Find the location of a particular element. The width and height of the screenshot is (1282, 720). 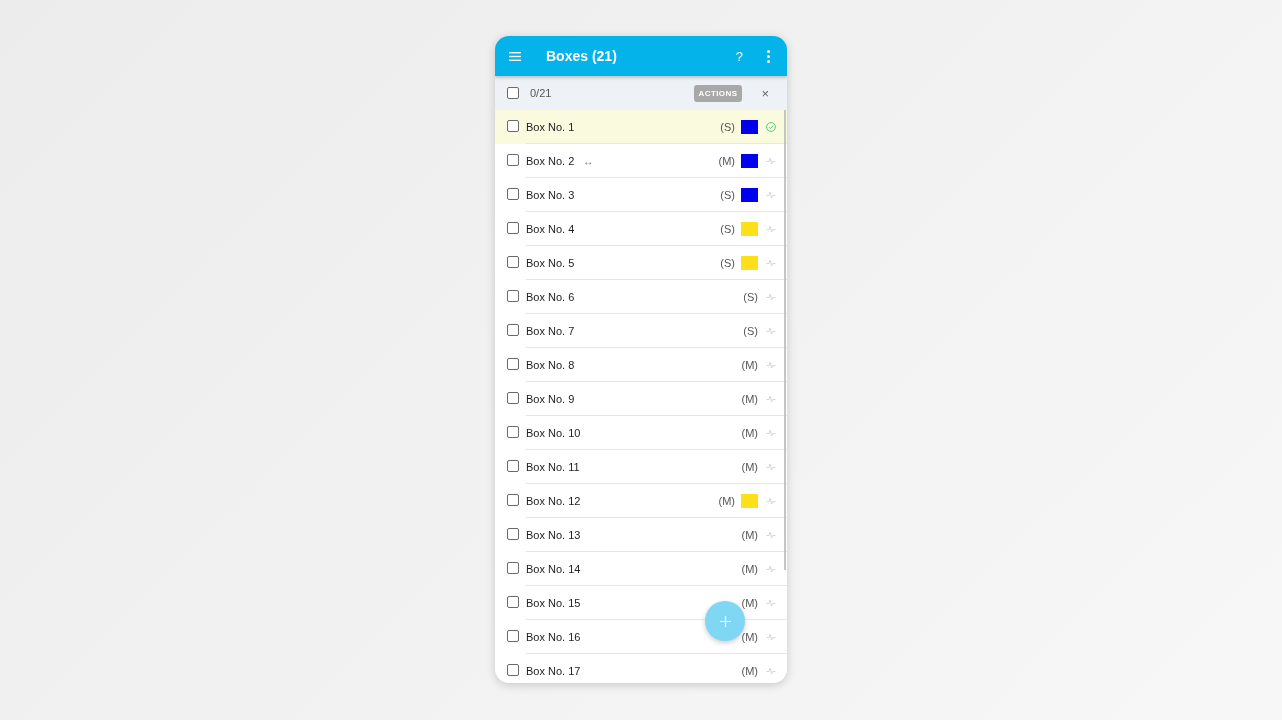

box-list-item: Box No. 12 (M) is located at coordinates (641, 501).